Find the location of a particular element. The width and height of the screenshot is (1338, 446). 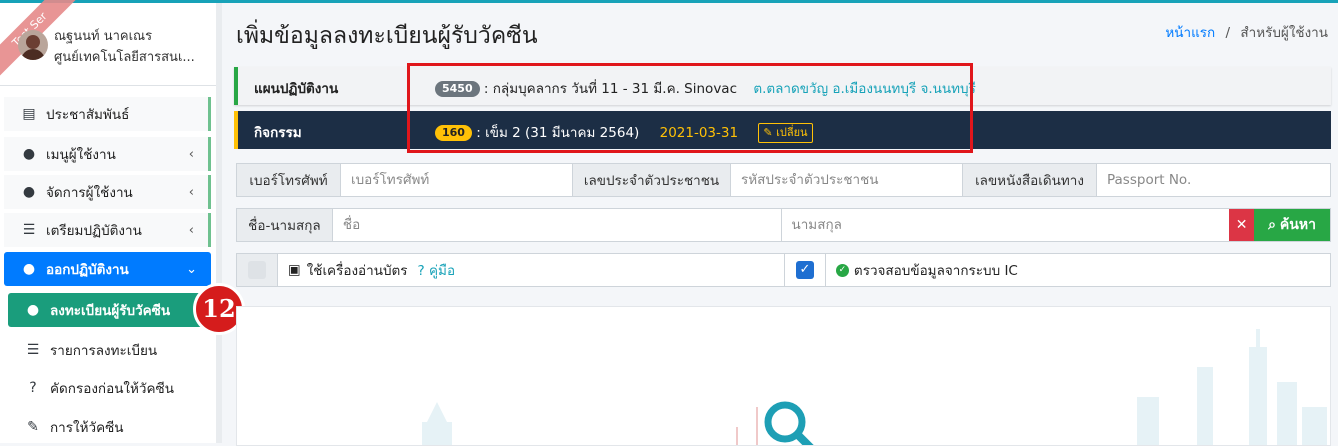

user-nurse-icon: ● is located at coordinates (29, 269).